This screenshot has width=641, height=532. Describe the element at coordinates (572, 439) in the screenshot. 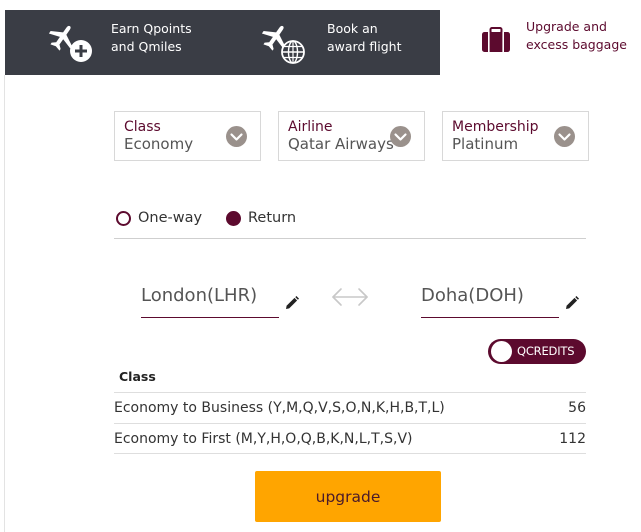

I see `row-value: 112` at that location.